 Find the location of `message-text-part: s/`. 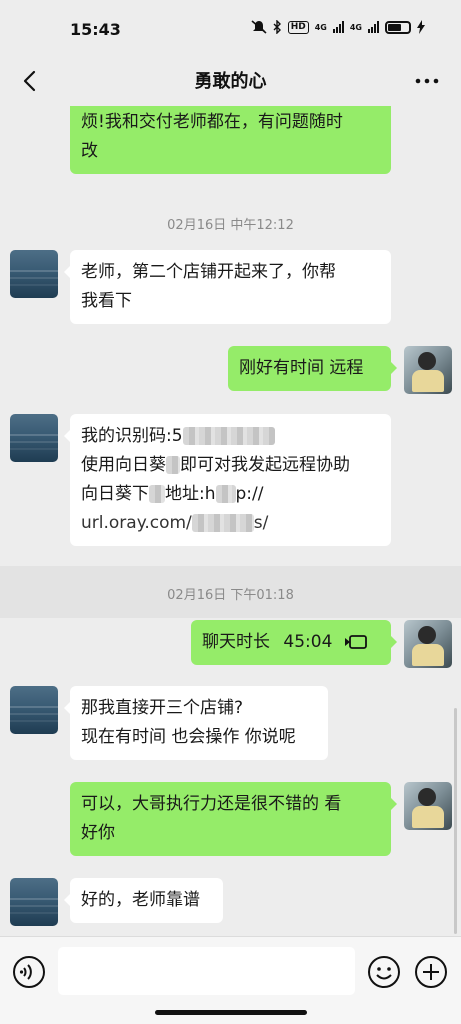

message-text-part: s/ is located at coordinates (261, 523).